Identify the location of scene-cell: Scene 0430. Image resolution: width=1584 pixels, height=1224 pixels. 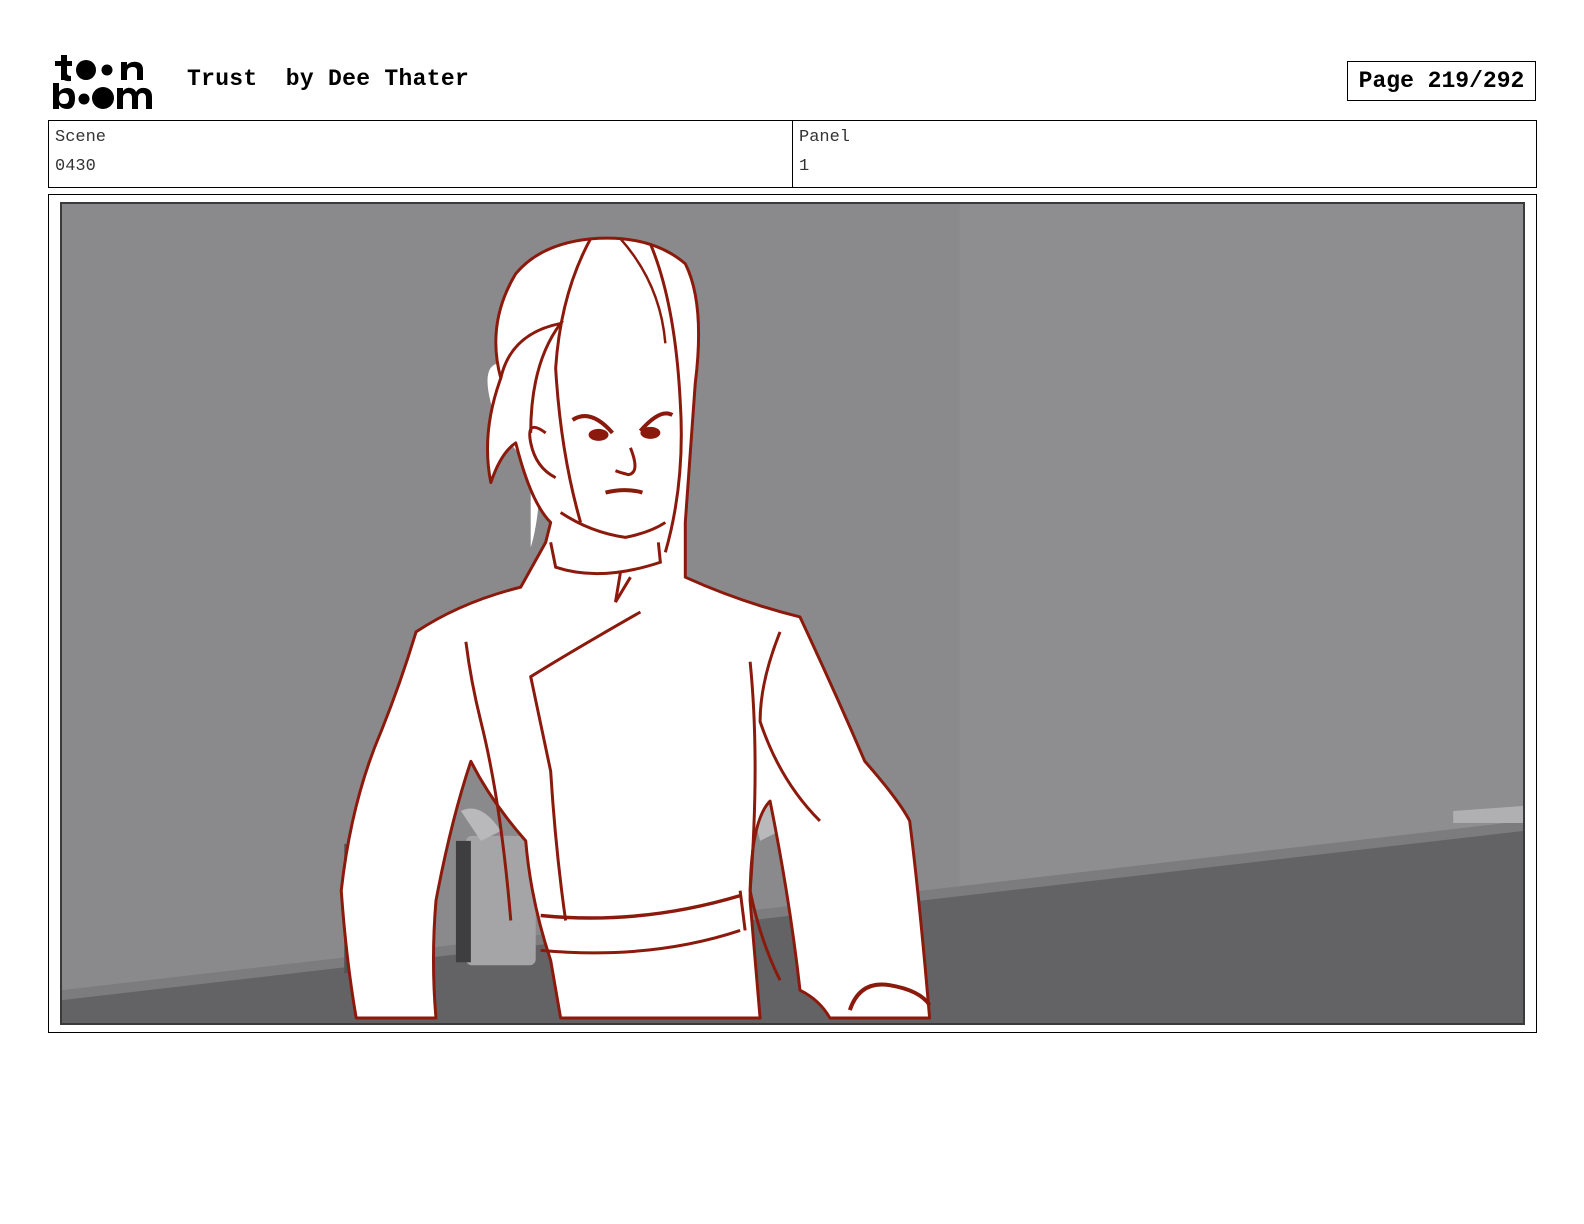
(420, 154).